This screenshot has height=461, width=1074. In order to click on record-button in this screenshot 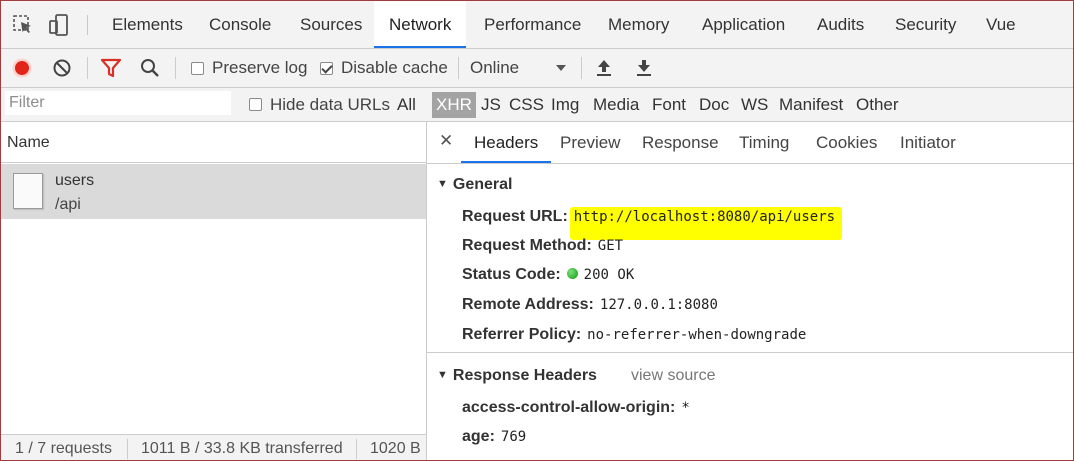, I will do `click(22, 68)`.